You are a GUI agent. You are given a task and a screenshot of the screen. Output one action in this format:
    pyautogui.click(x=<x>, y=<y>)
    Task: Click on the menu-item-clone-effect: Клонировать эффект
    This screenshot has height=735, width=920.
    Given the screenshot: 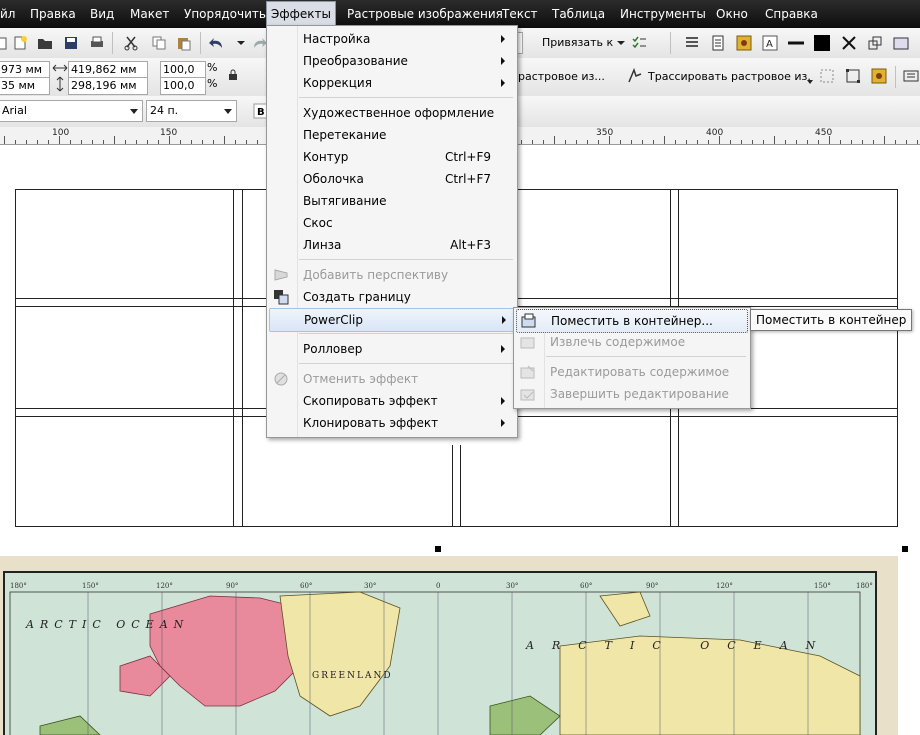 What is the action you would take?
    pyautogui.click(x=391, y=423)
    